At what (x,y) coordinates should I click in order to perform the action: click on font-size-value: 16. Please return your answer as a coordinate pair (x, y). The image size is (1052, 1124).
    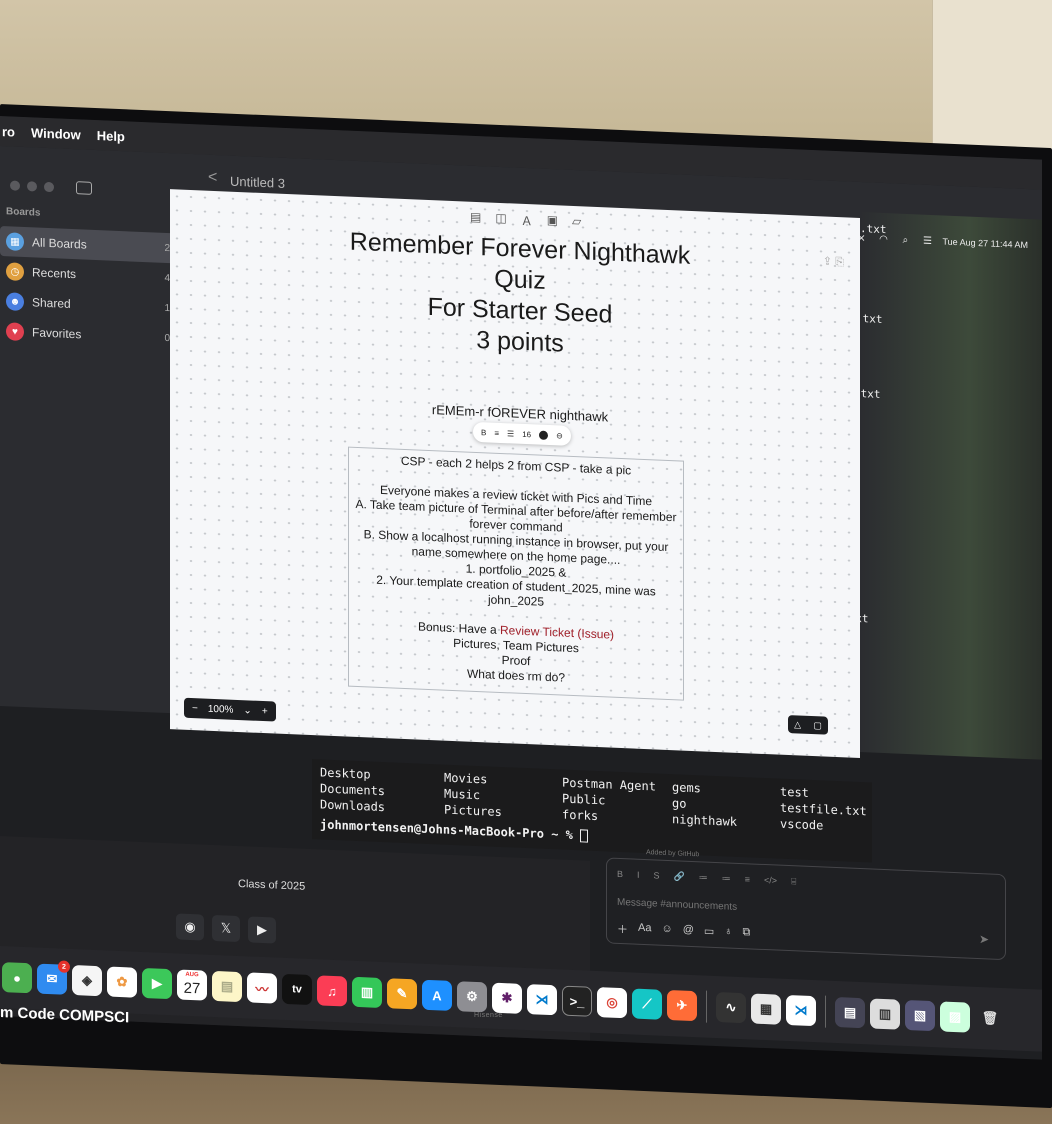
    Looking at the image, I should click on (526, 433).